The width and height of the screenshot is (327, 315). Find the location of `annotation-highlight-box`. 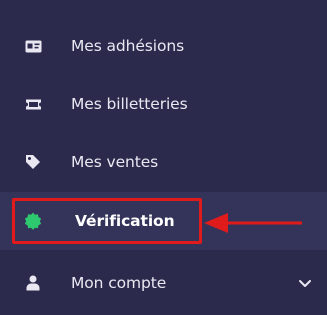

annotation-highlight-box is located at coordinates (107, 221).